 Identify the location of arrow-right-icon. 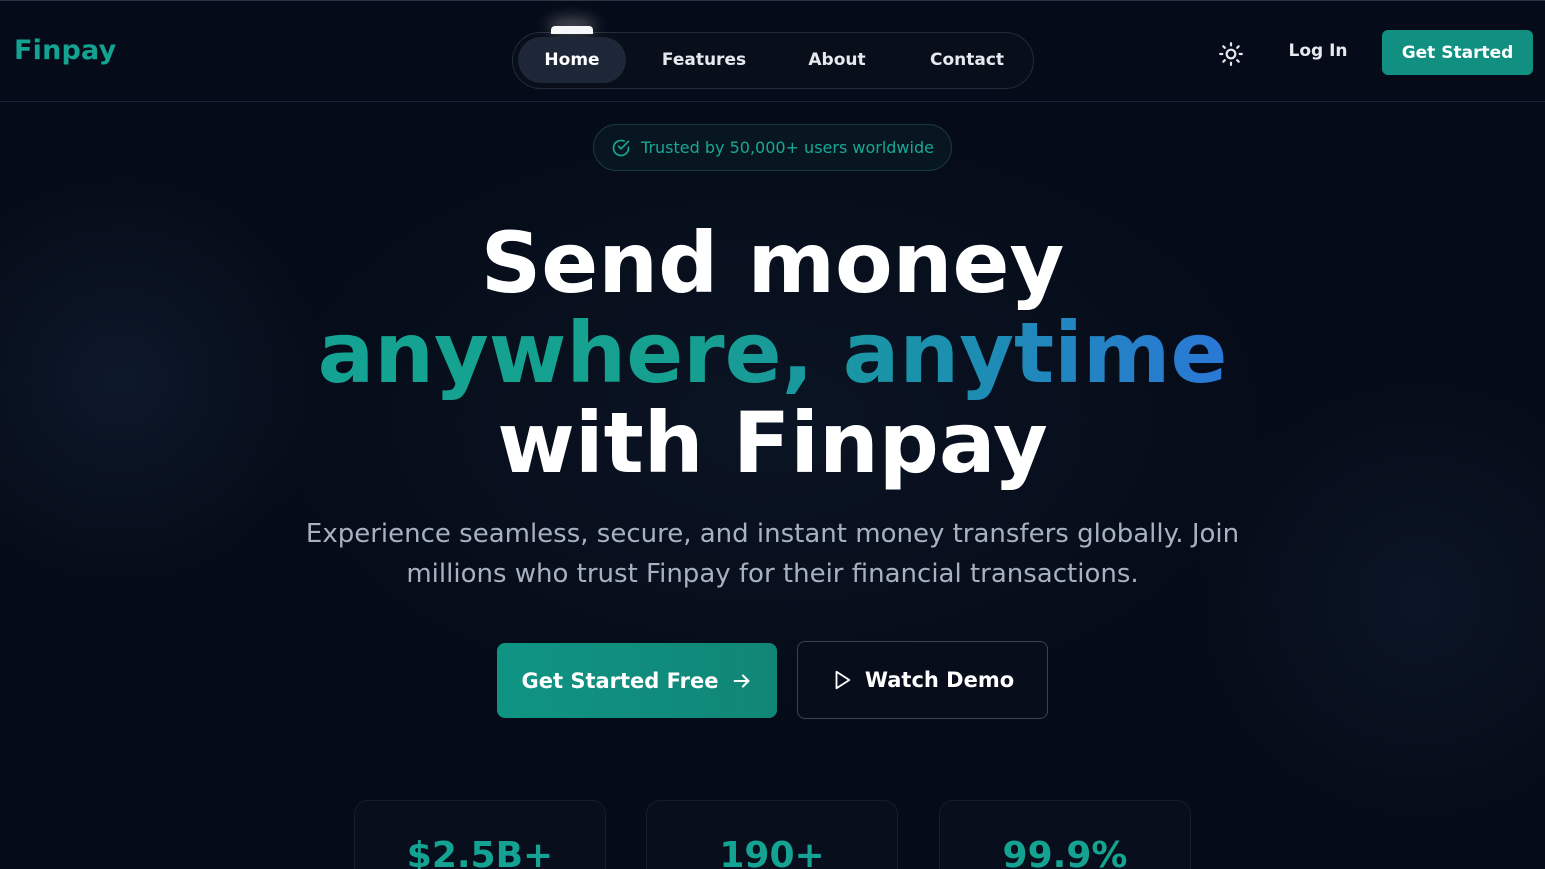
(741, 680).